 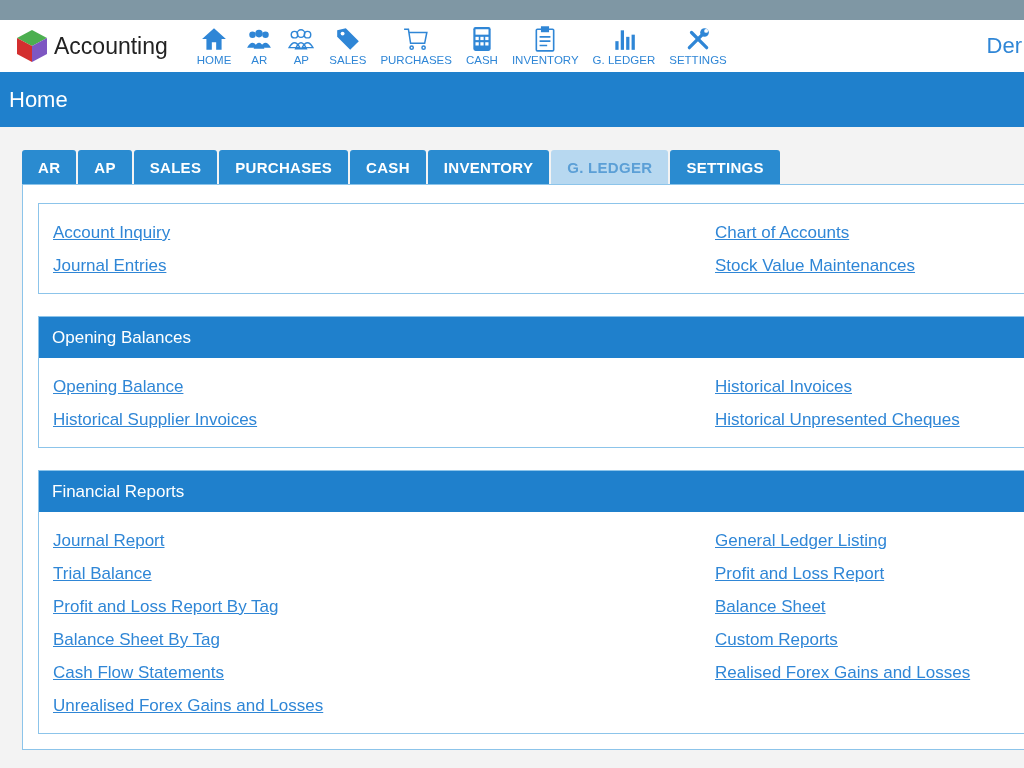 What do you see at coordinates (188, 705) in the screenshot?
I see `report-link: Unrealised Forex Gains and Losses` at bounding box center [188, 705].